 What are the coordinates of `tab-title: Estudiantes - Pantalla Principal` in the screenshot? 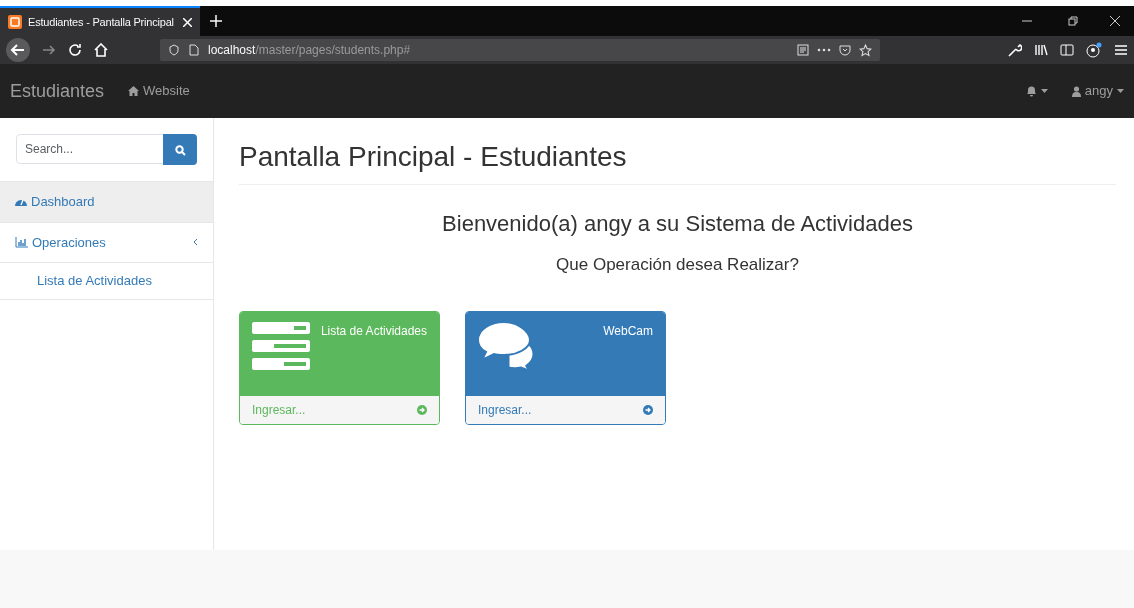 It's located at (101, 22).